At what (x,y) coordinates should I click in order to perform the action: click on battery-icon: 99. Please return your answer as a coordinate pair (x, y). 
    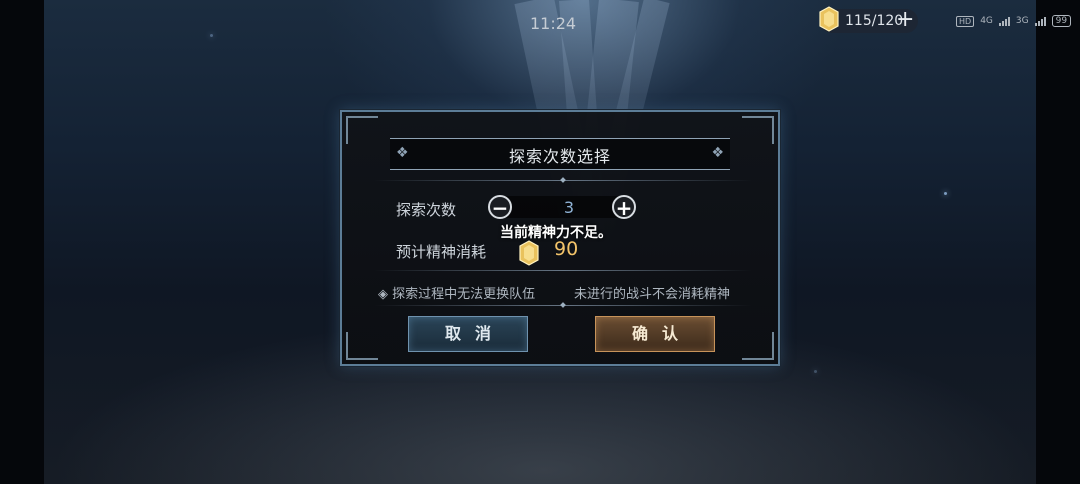
    Looking at the image, I should click on (1061, 21).